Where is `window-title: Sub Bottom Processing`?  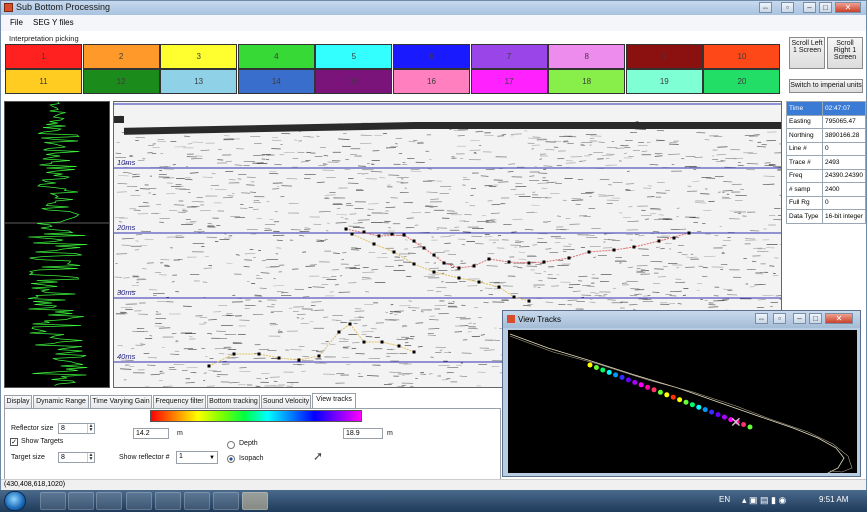
window-title: Sub Bottom Processing is located at coordinates (63, 7).